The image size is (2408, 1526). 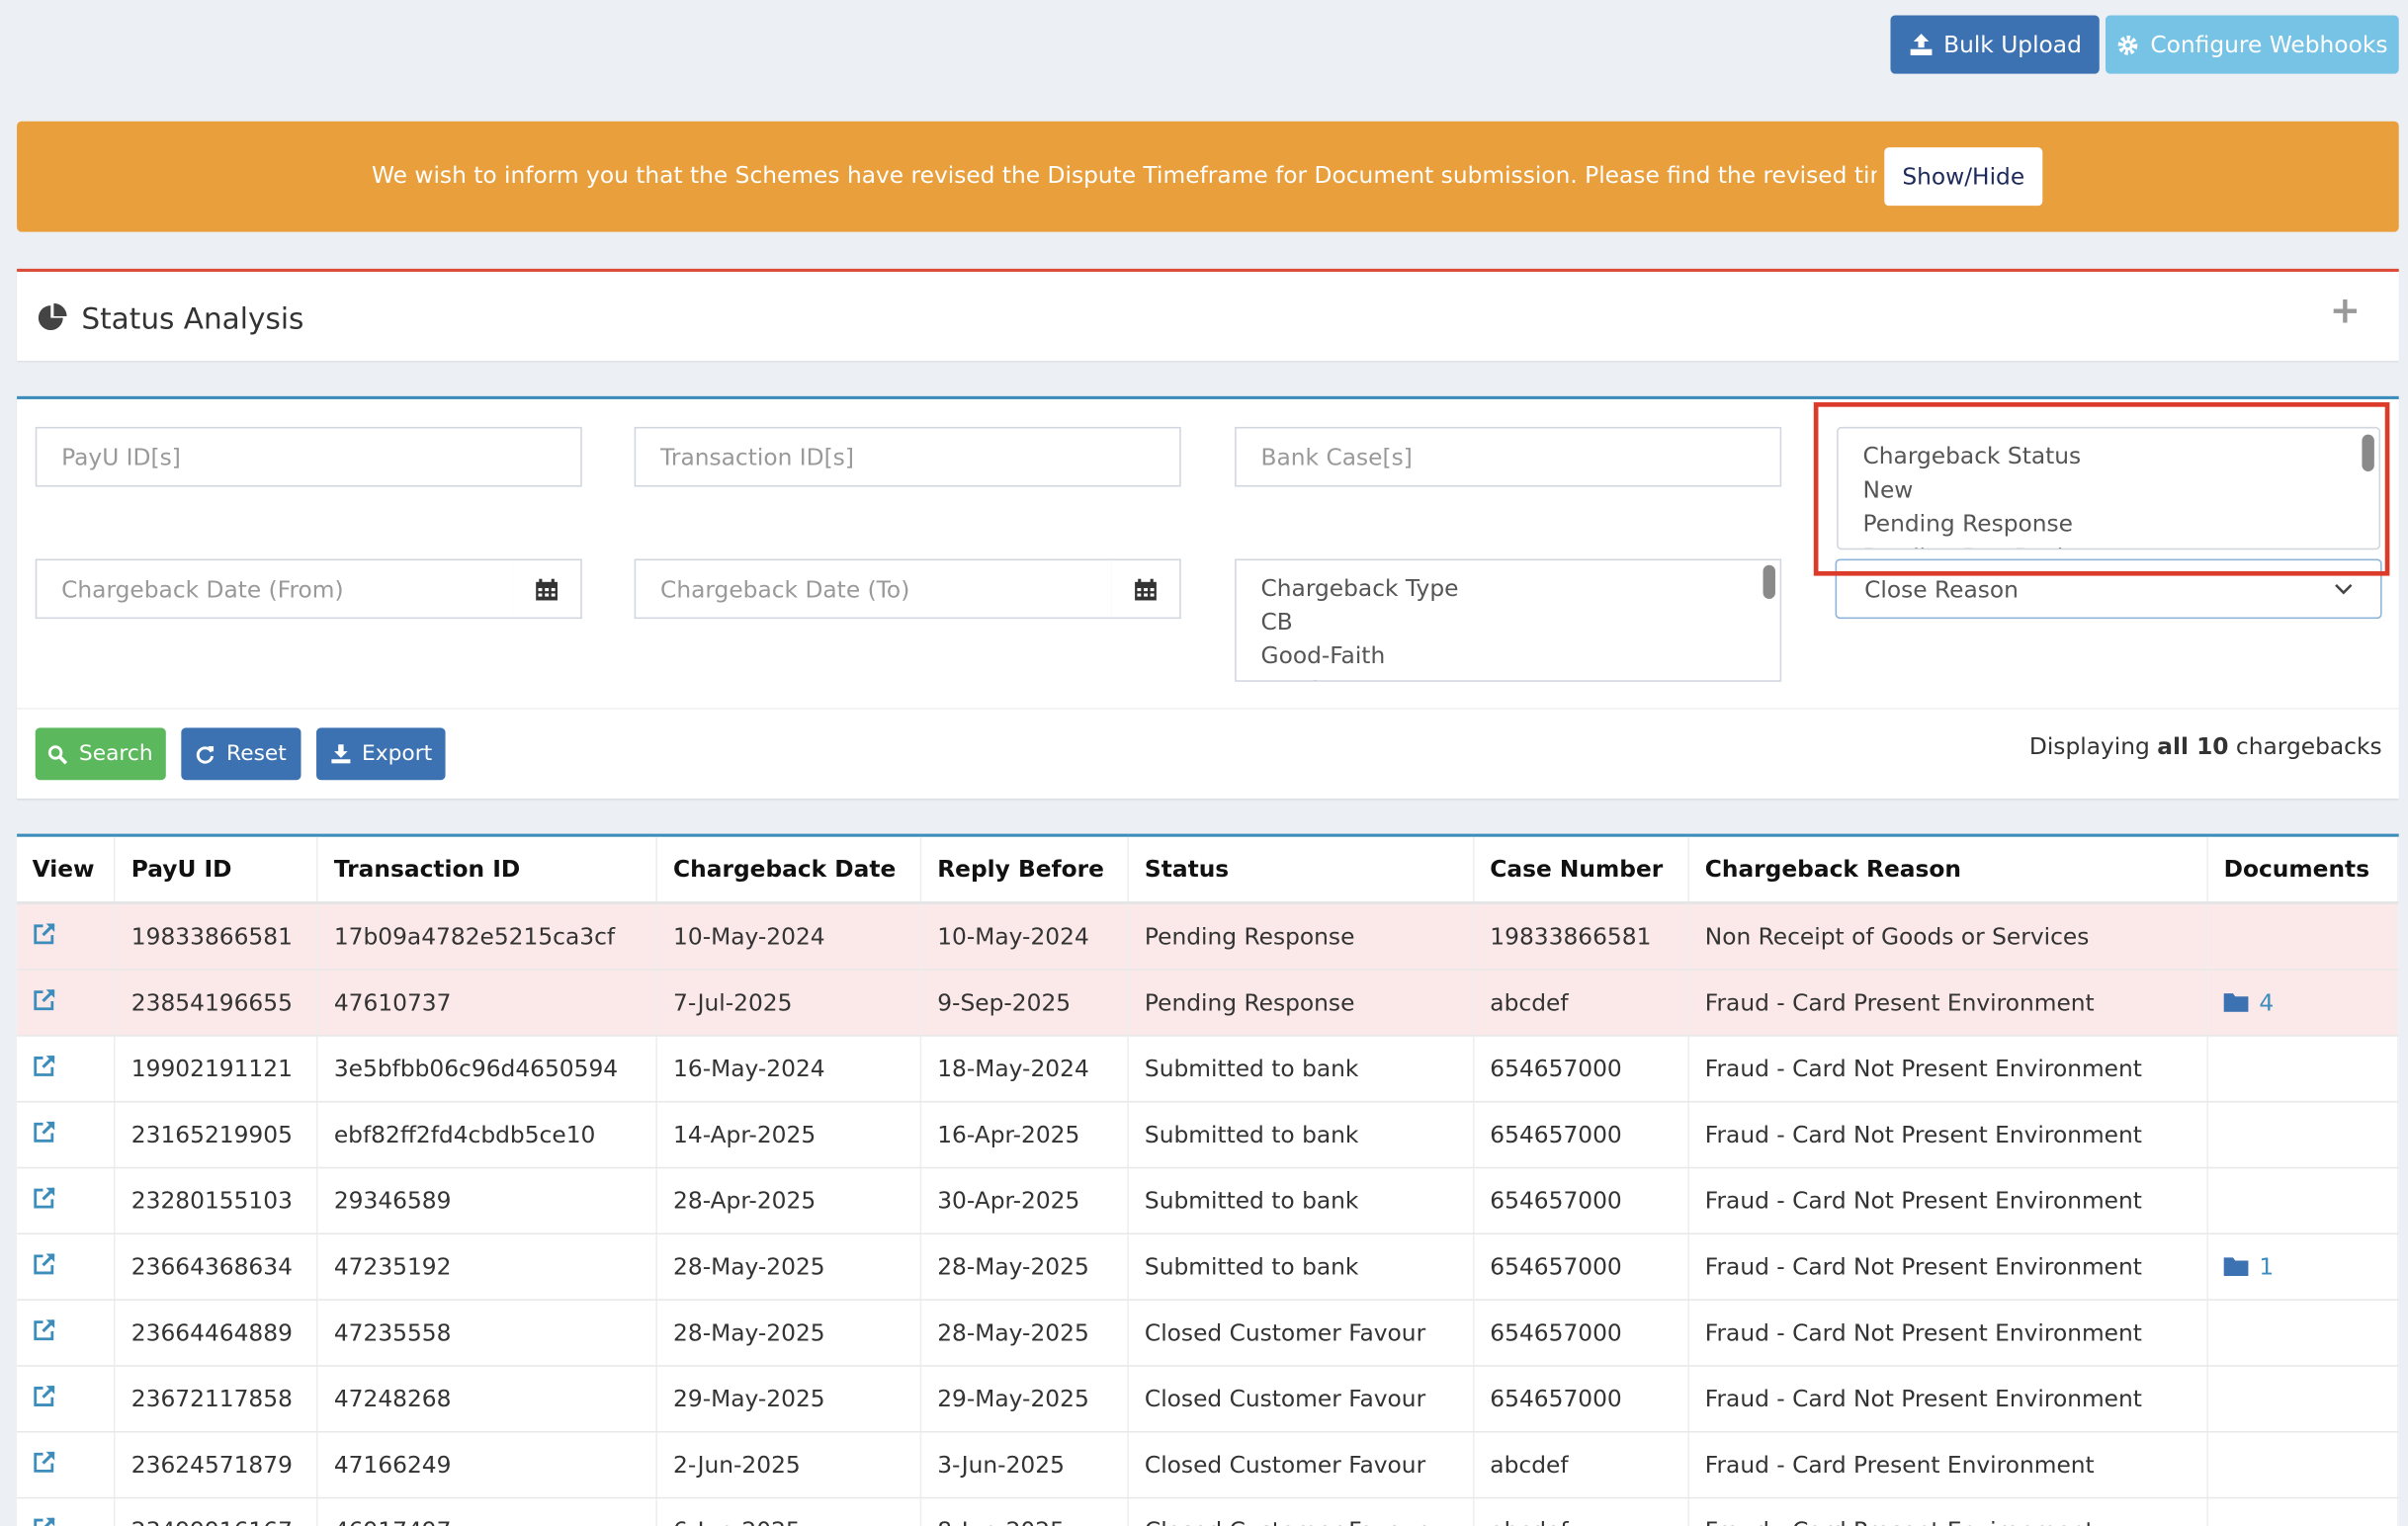 I want to click on cell-cb-date: 29-May-2025, so click(x=789, y=1399).